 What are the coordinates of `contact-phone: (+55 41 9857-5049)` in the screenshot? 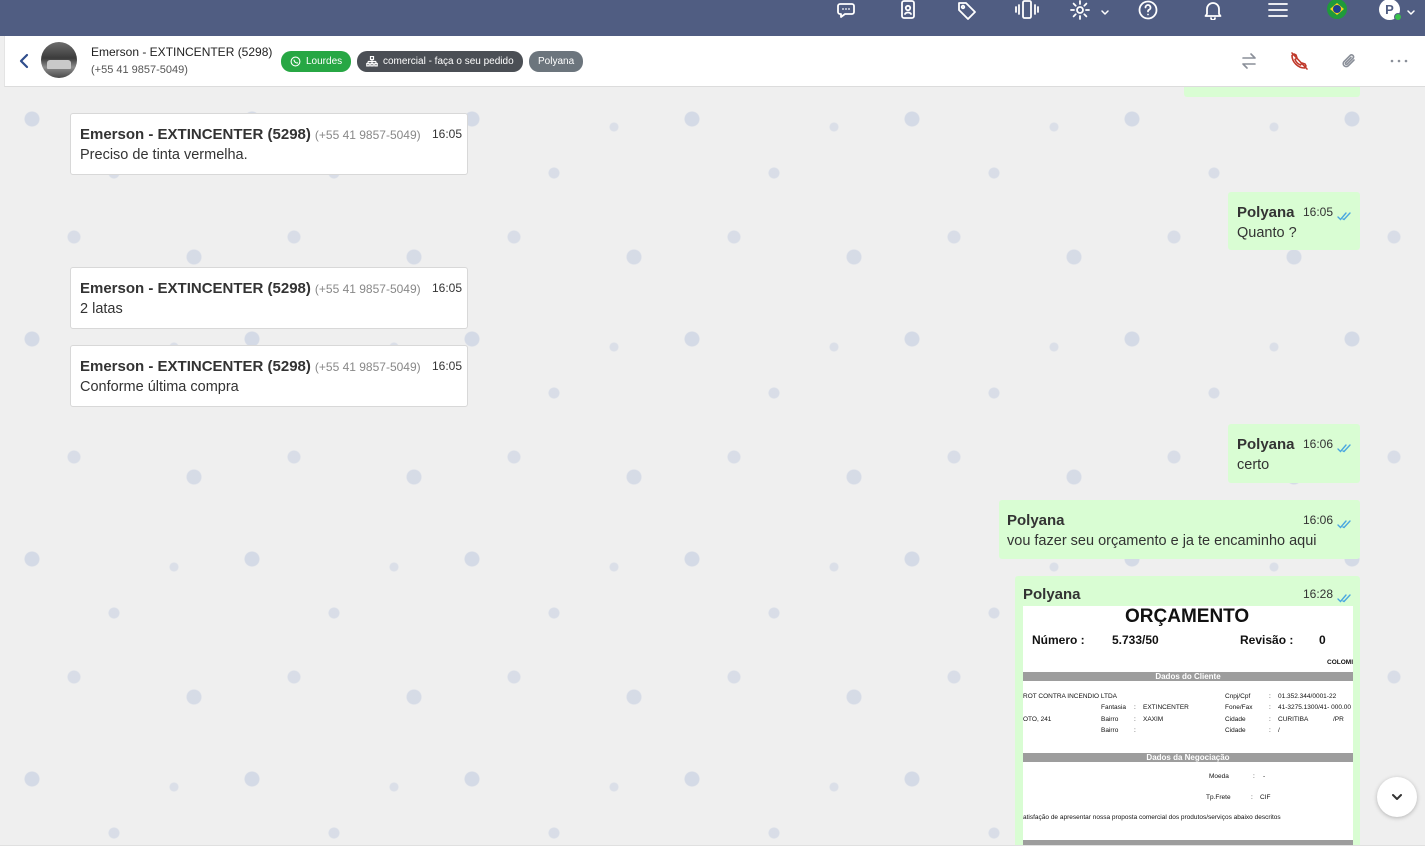 It's located at (139, 70).